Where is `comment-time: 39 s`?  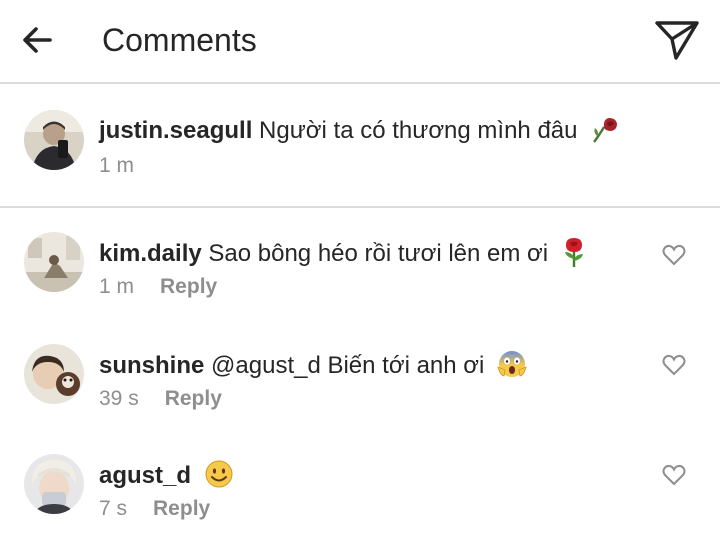
comment-time: 39 s is located at coordinates (119, 398).